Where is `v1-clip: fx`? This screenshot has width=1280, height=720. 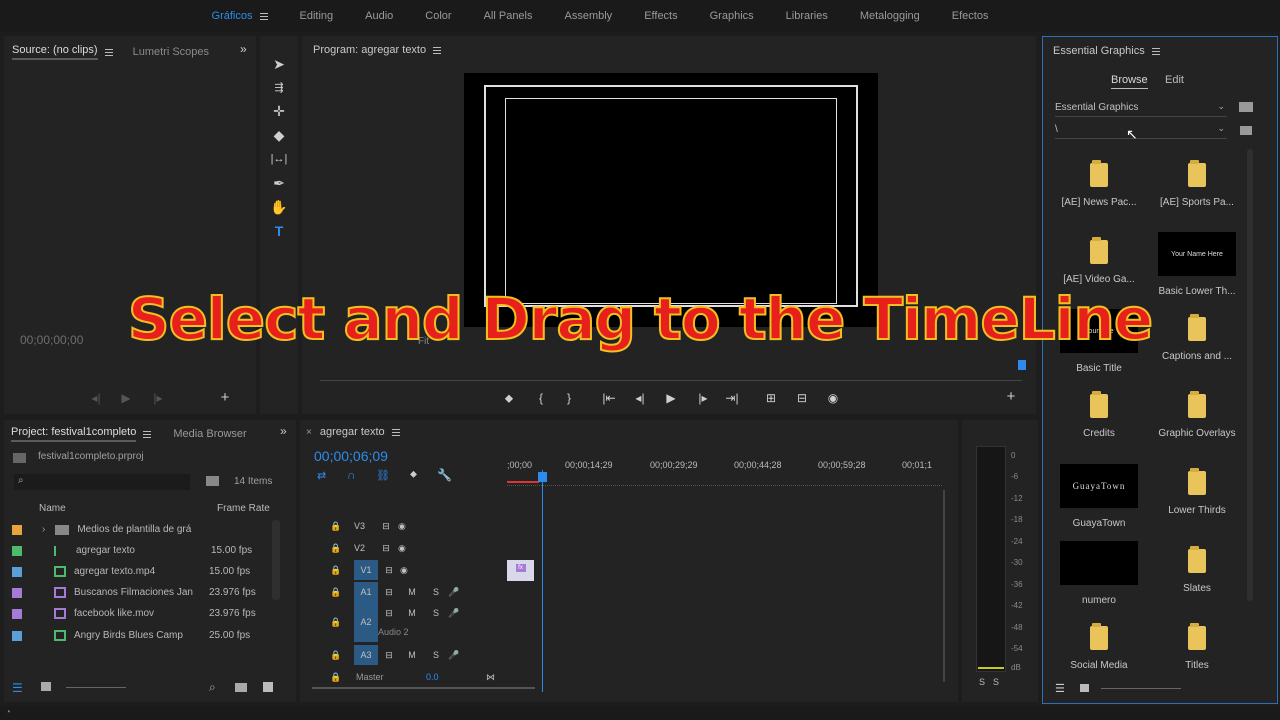
v1-clip: fx is located at coordinates (520, 570).